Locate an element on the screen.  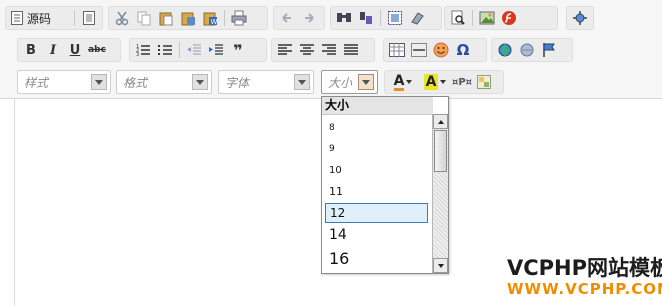
print-button is located at coordinates (239, 18).